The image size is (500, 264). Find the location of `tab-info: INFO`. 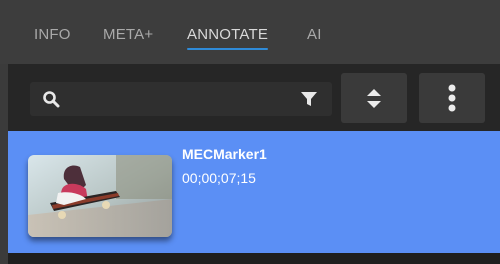

tab-info: INFO is located at coordinates (52, 34).